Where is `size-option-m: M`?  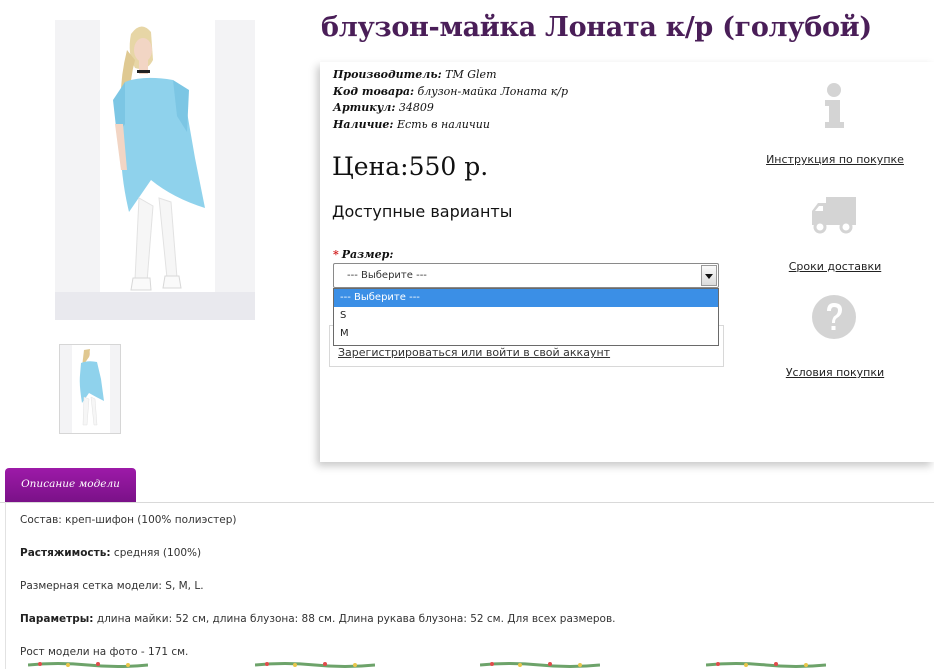 size-option-m: M is located at coordinates (526, 334).